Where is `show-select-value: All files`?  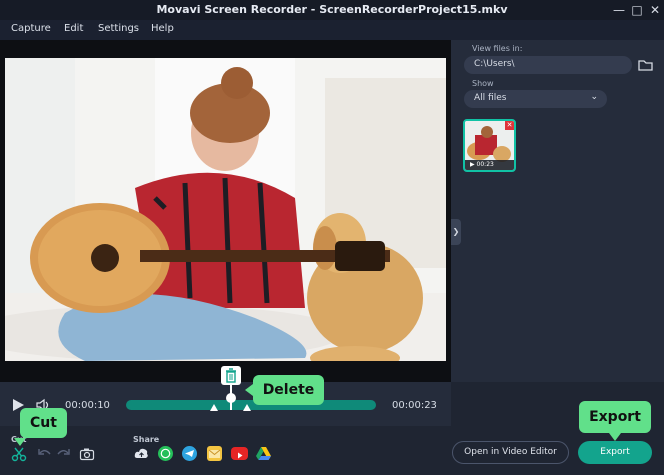
show-select-value: All files is located at coordinates (490, 98).